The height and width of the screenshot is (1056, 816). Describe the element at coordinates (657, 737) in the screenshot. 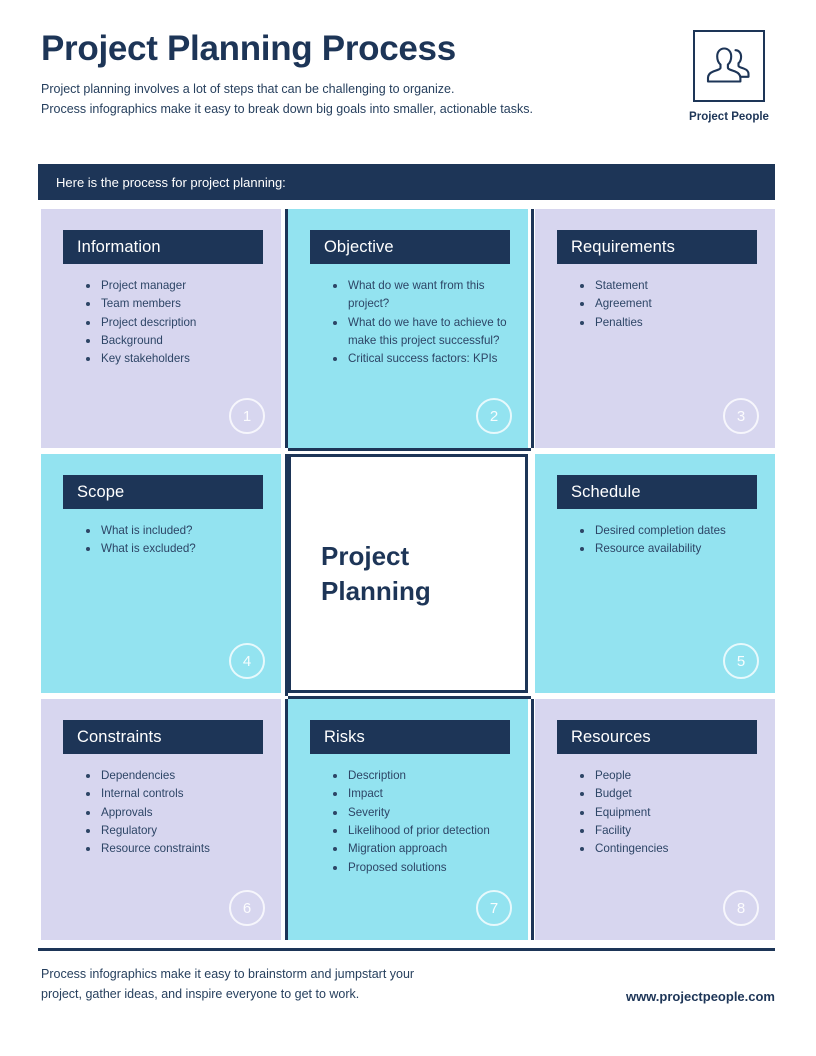

I see `card-header: Resources` at that location.